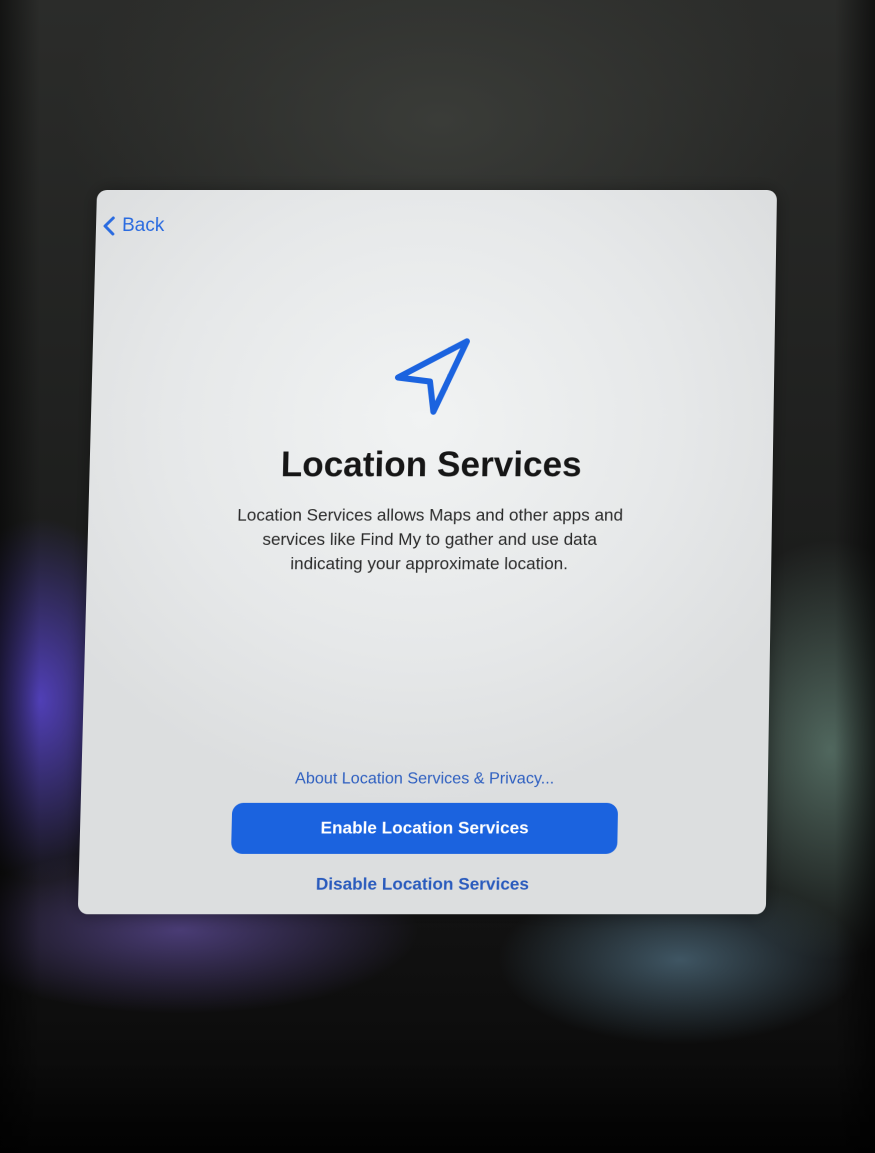 This screenshot has width=875, height=1153. What do you see at coordinates (431, 465) in the screenshot?
I see `page-title: Location Services` at bounding box center [431, 465].